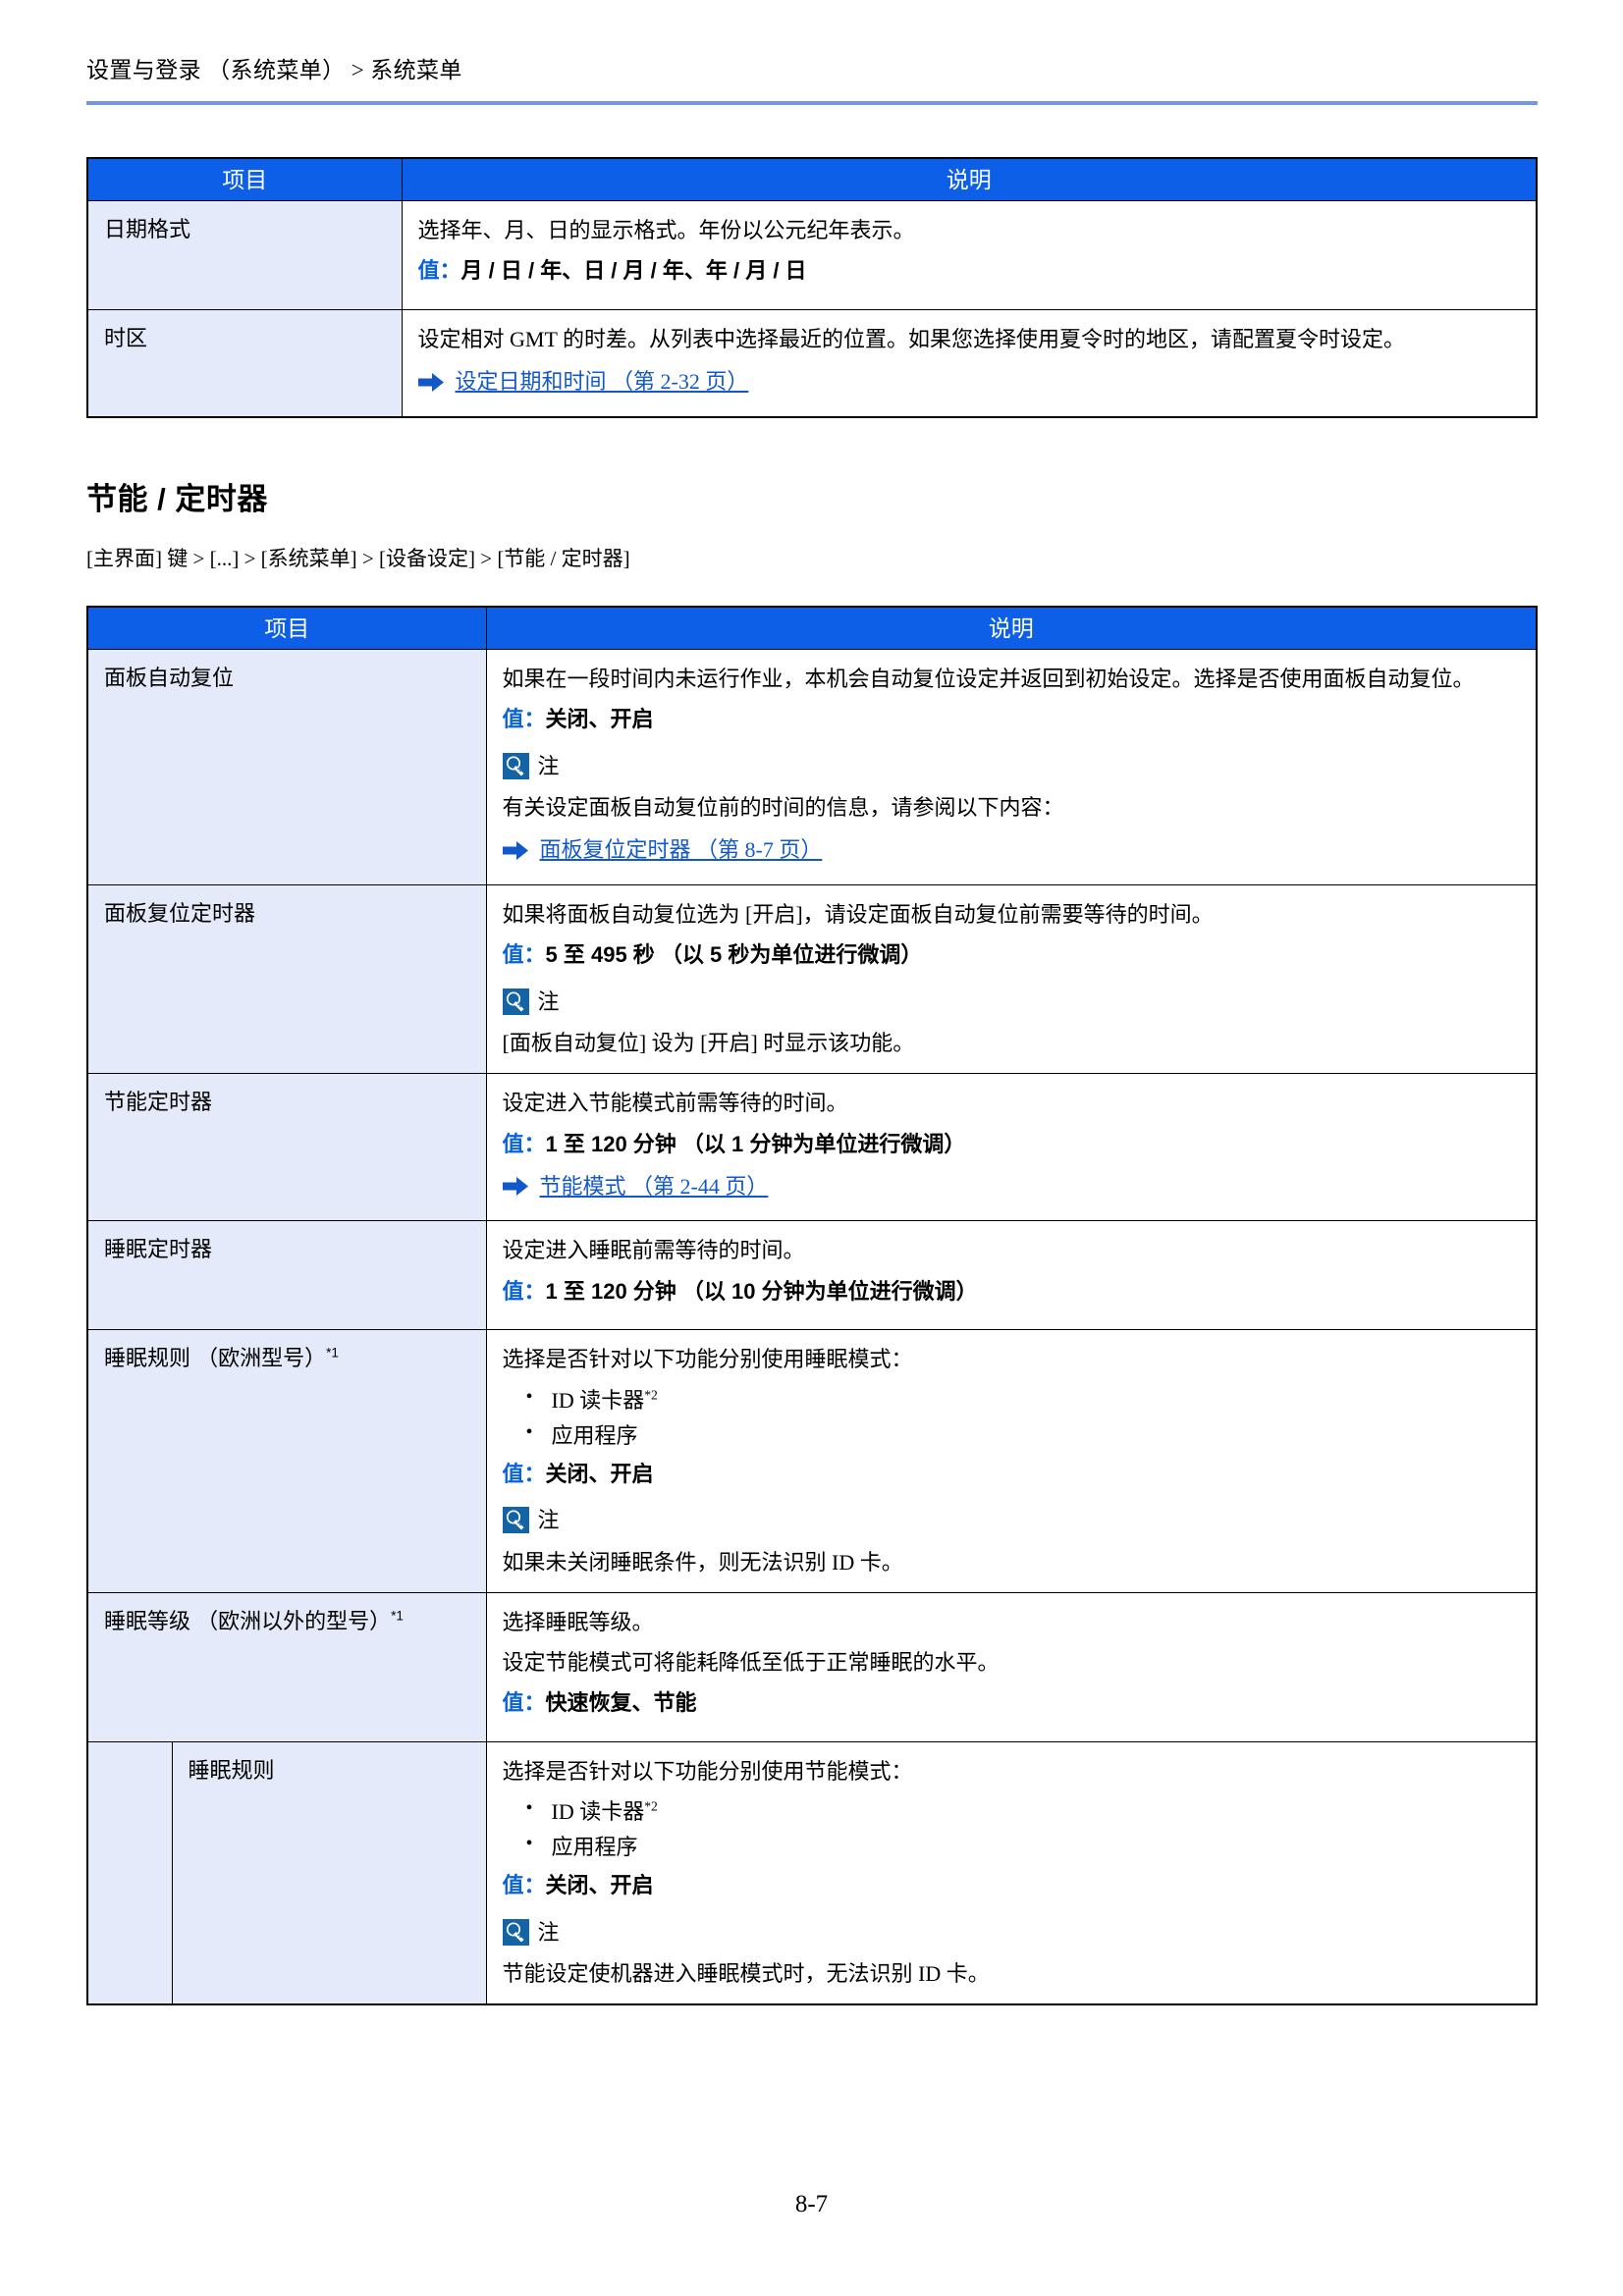  I want to click on value-line: 值：5 至 495 秒 （以 5 秒为单位进行微调）, so click(1012, 954).